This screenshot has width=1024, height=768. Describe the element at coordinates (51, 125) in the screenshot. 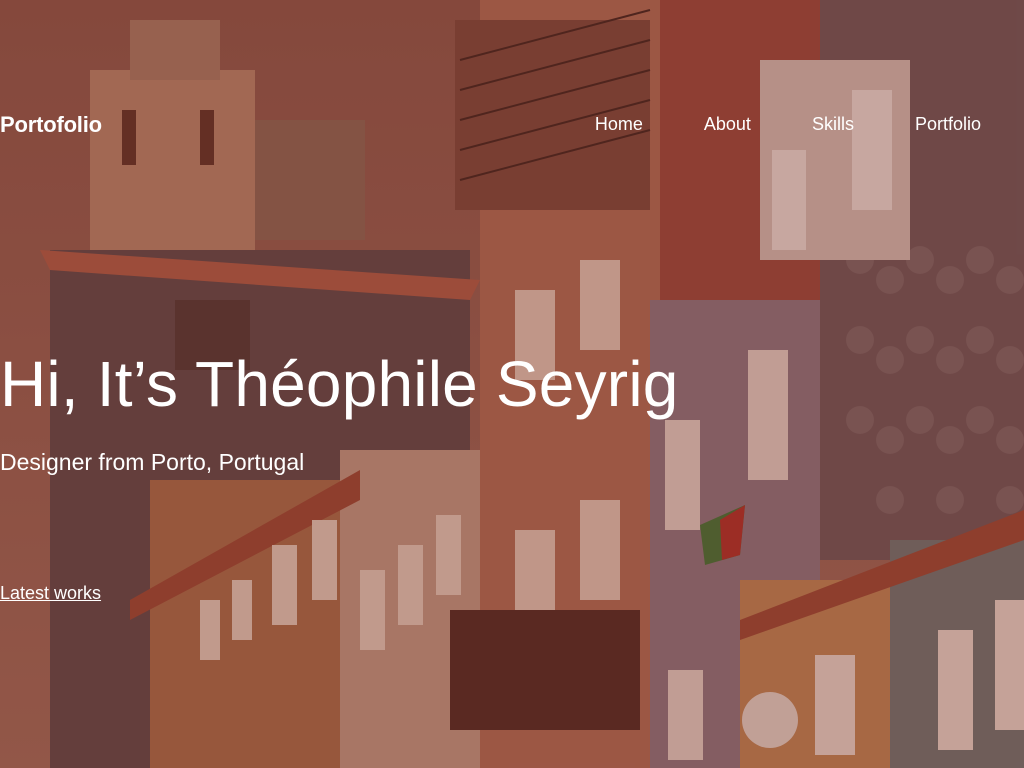

I see `site-logo: Portofolio` at that location.